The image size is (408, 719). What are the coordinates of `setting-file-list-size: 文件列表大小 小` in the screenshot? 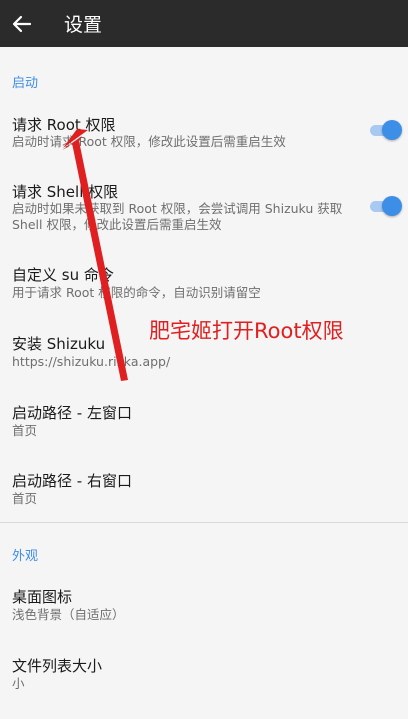 It's located at (204, 672).